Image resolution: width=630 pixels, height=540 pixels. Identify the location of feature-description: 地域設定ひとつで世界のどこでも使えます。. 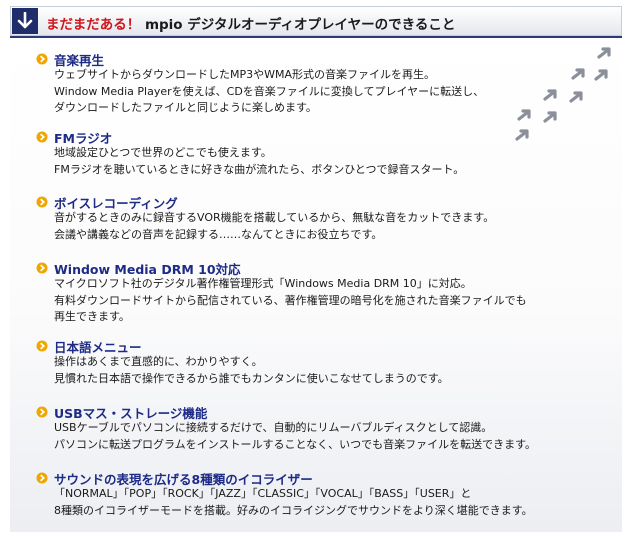
(163, 152).